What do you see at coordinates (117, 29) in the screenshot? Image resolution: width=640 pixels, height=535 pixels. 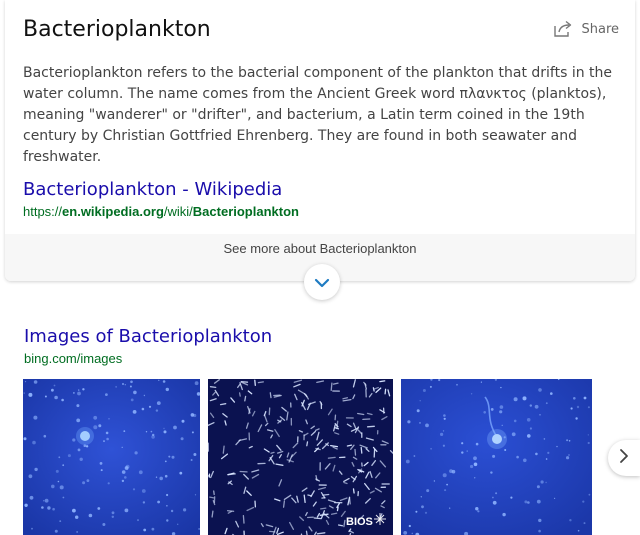 I see `card-title: Bacterioplankton` at bounding box center [117, 29].